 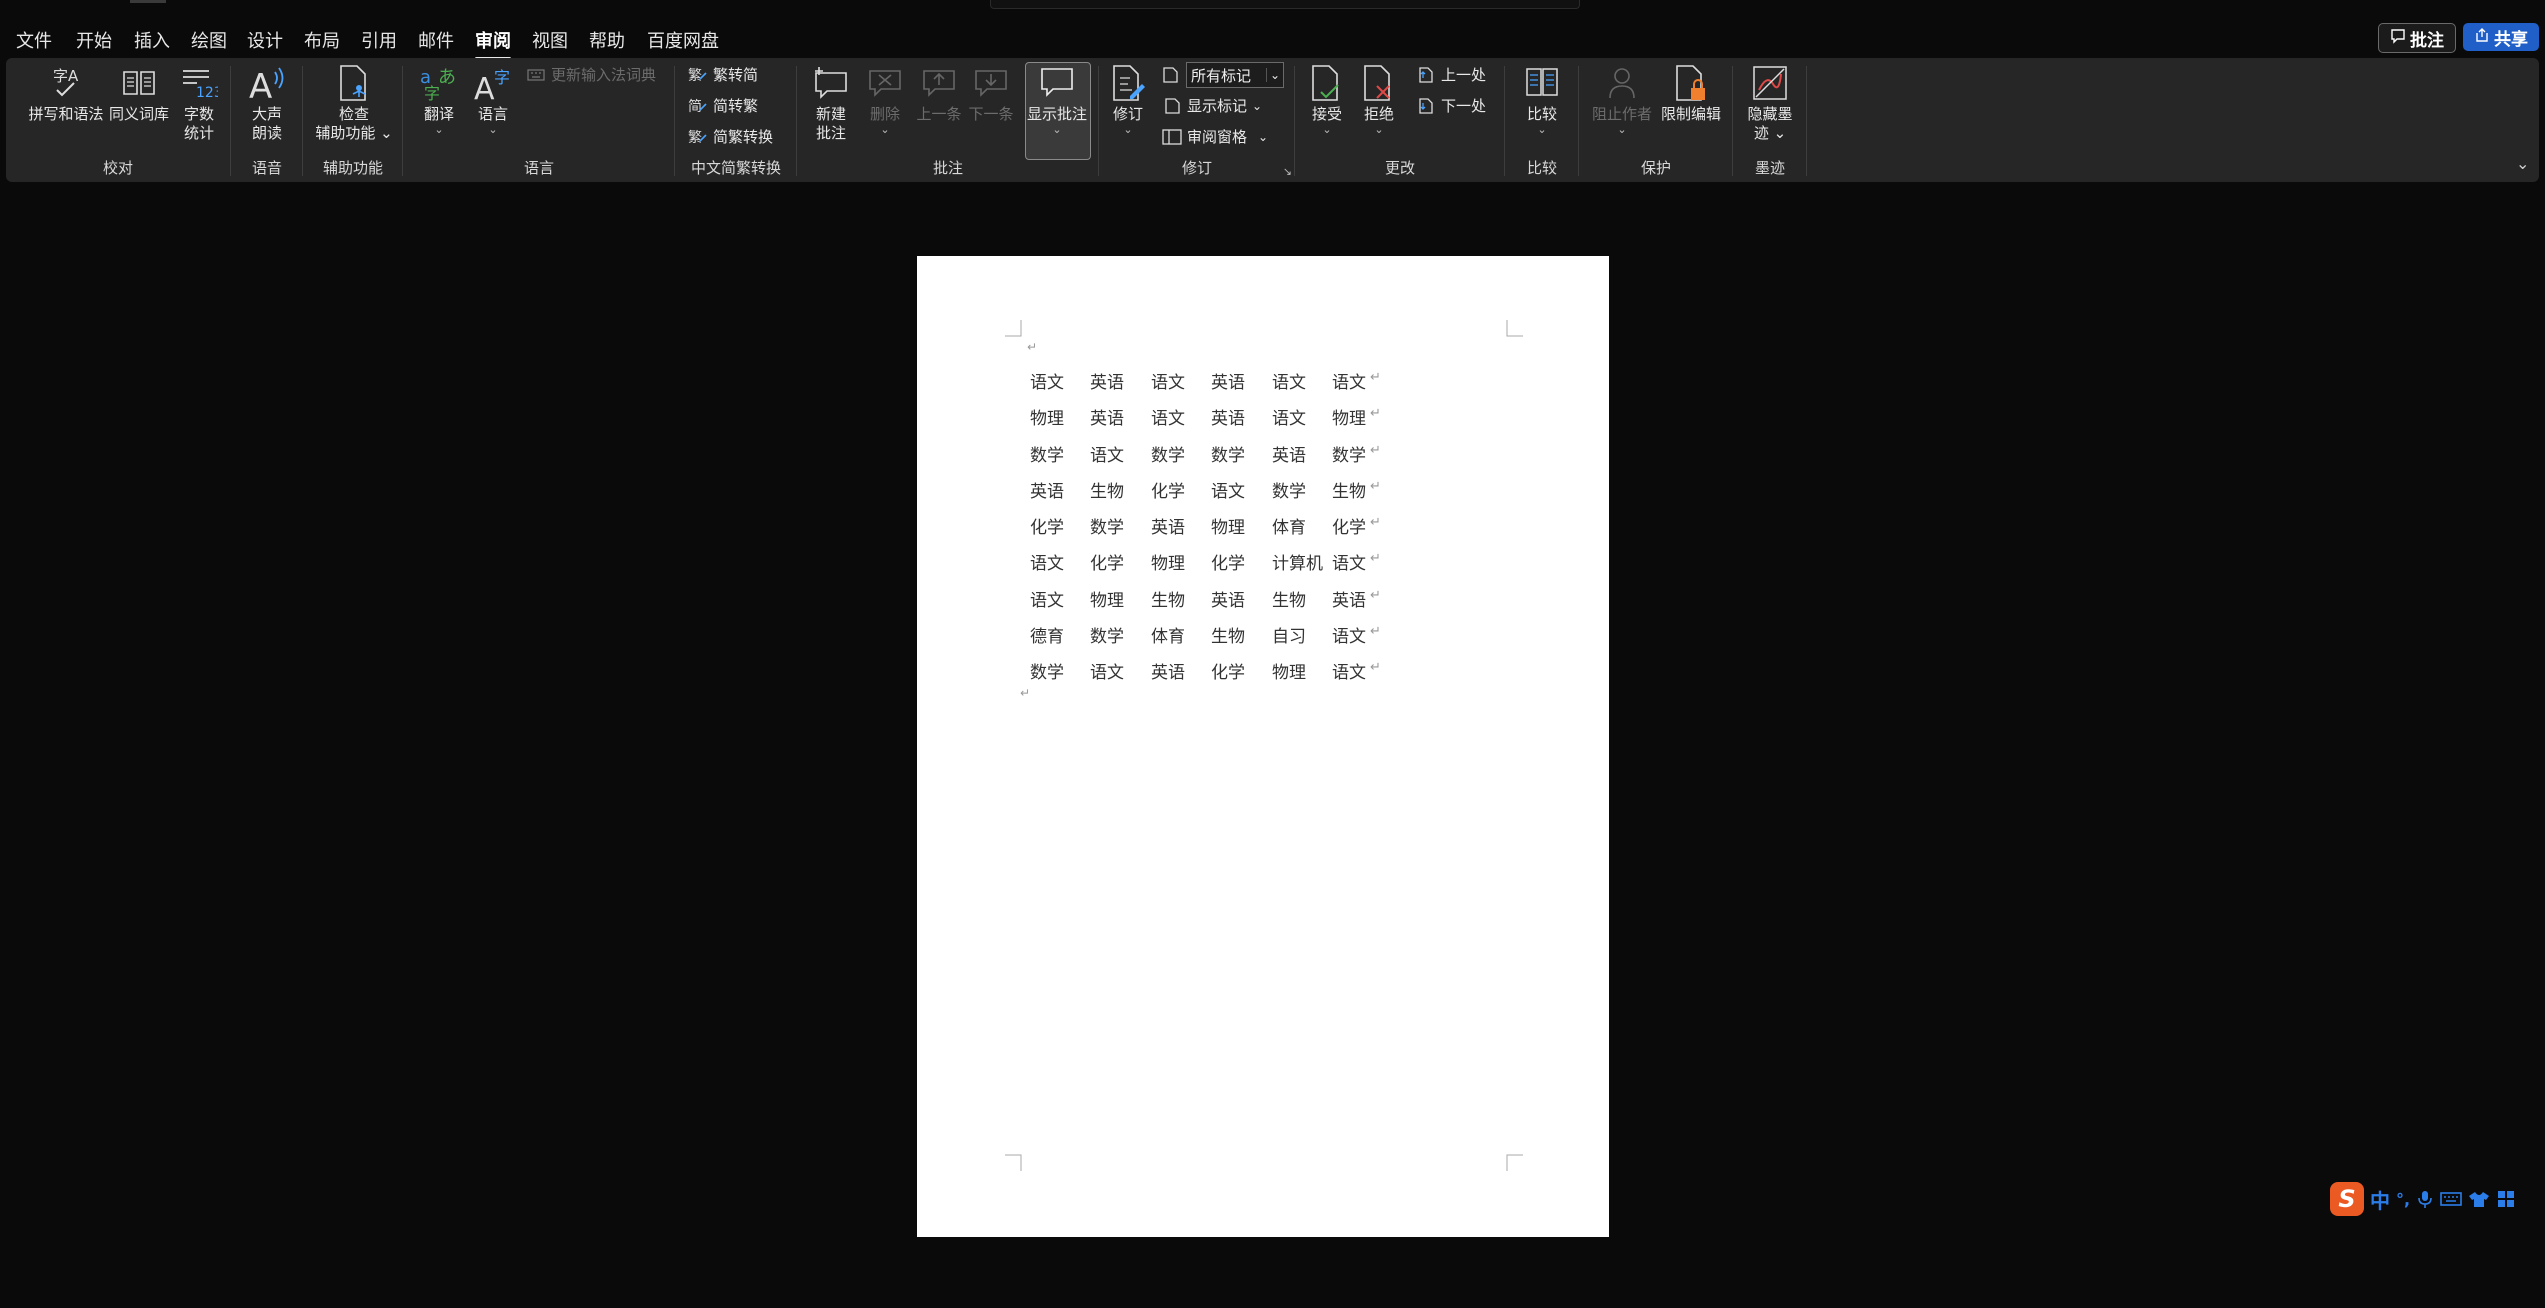 I want to click on translate-button: aあ字 翻译 ⌄, so click(x=439, y=100).